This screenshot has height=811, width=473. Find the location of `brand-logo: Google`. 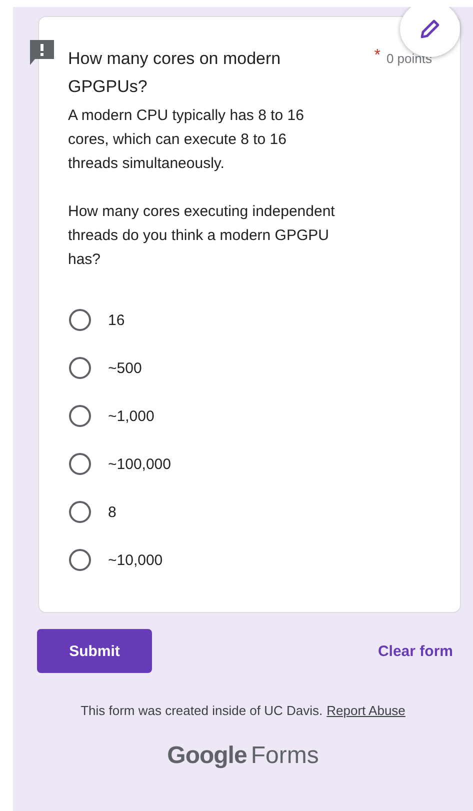

brand-logo: Google is located at coordinates (207, 755).